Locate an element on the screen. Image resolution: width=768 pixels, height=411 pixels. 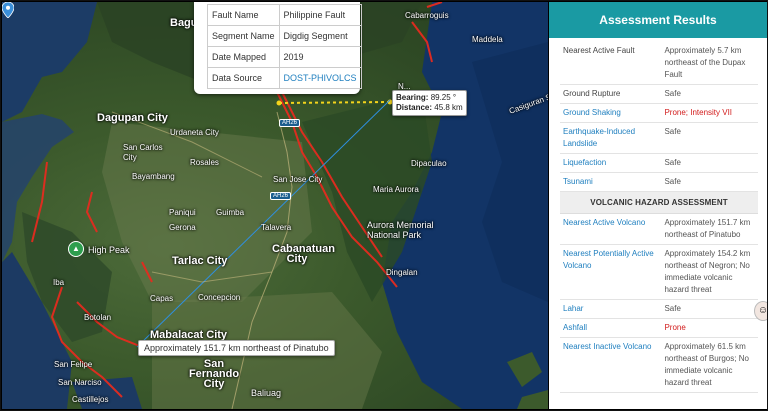
fault-name-value: Philippine Fault is located at coordinates (320, 15).